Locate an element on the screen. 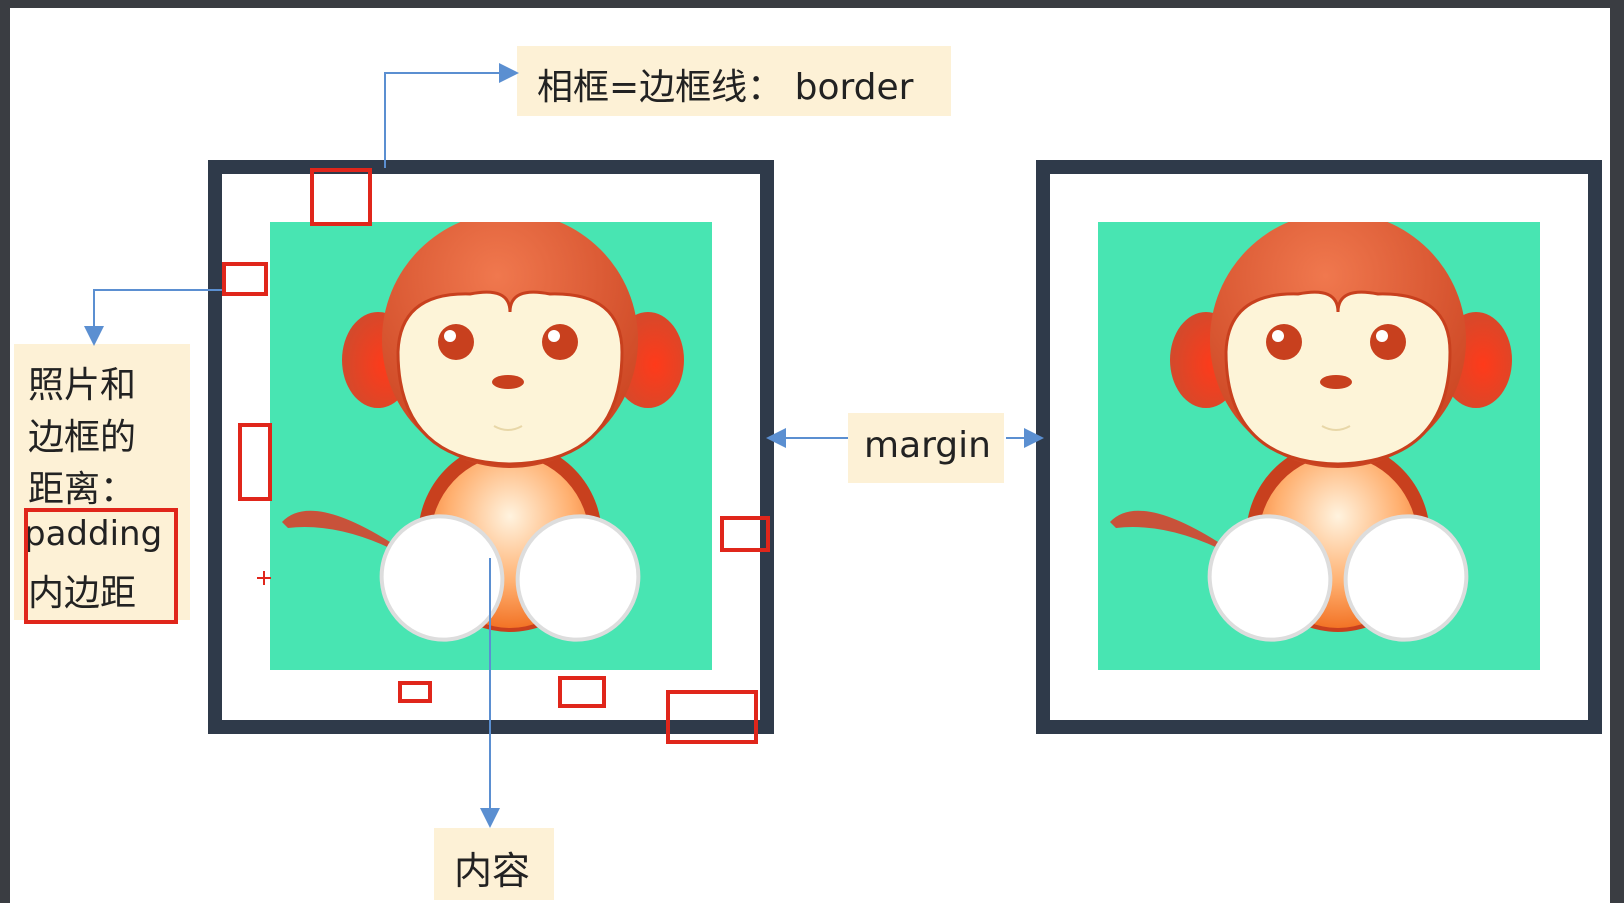 The width and height of the screenshot is (1624, 903). red-marker-bottom-mid is located at coordinates (582, 692).